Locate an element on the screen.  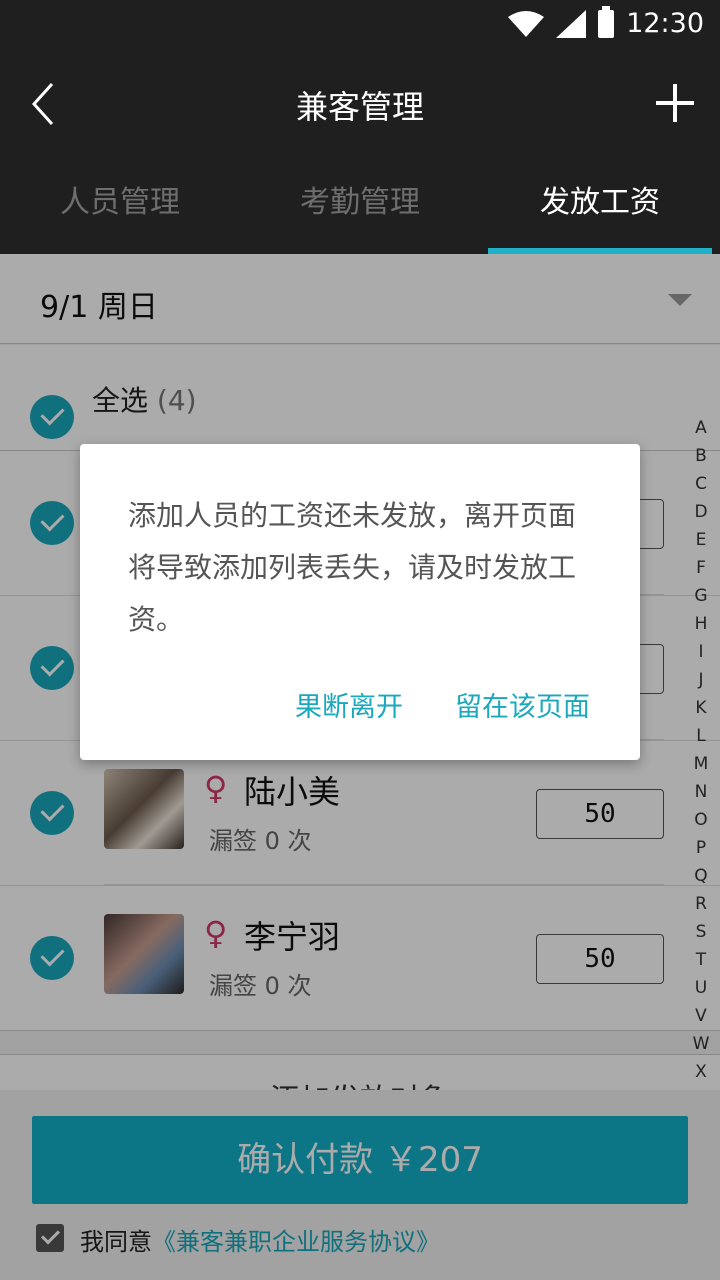
tab-bar: 人员管理 考勤管理 发放工资 is located at coordinates (360, 206).